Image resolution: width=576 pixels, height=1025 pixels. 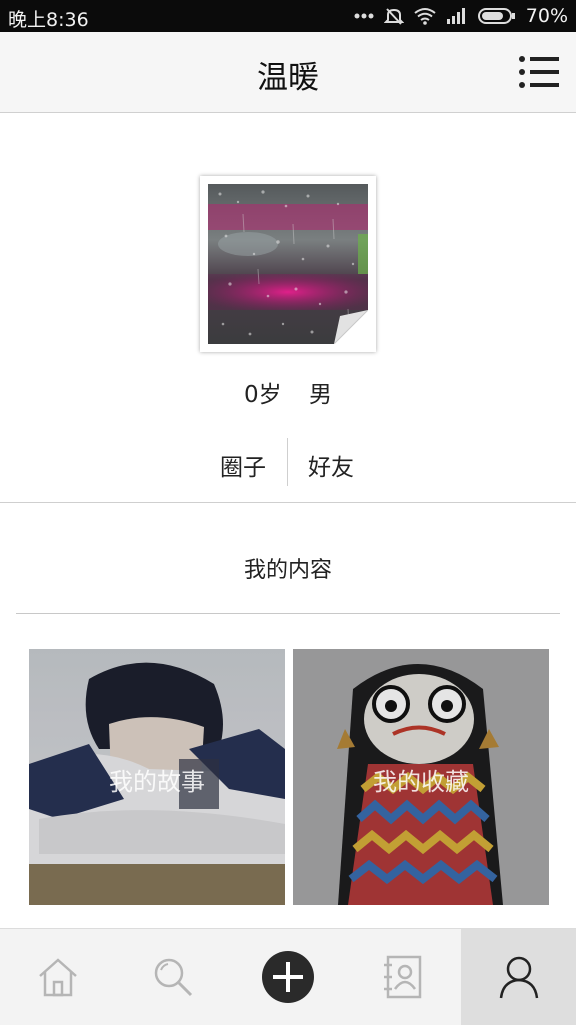 I want to click on app-header: 温暖, so click(x=288, y=72).